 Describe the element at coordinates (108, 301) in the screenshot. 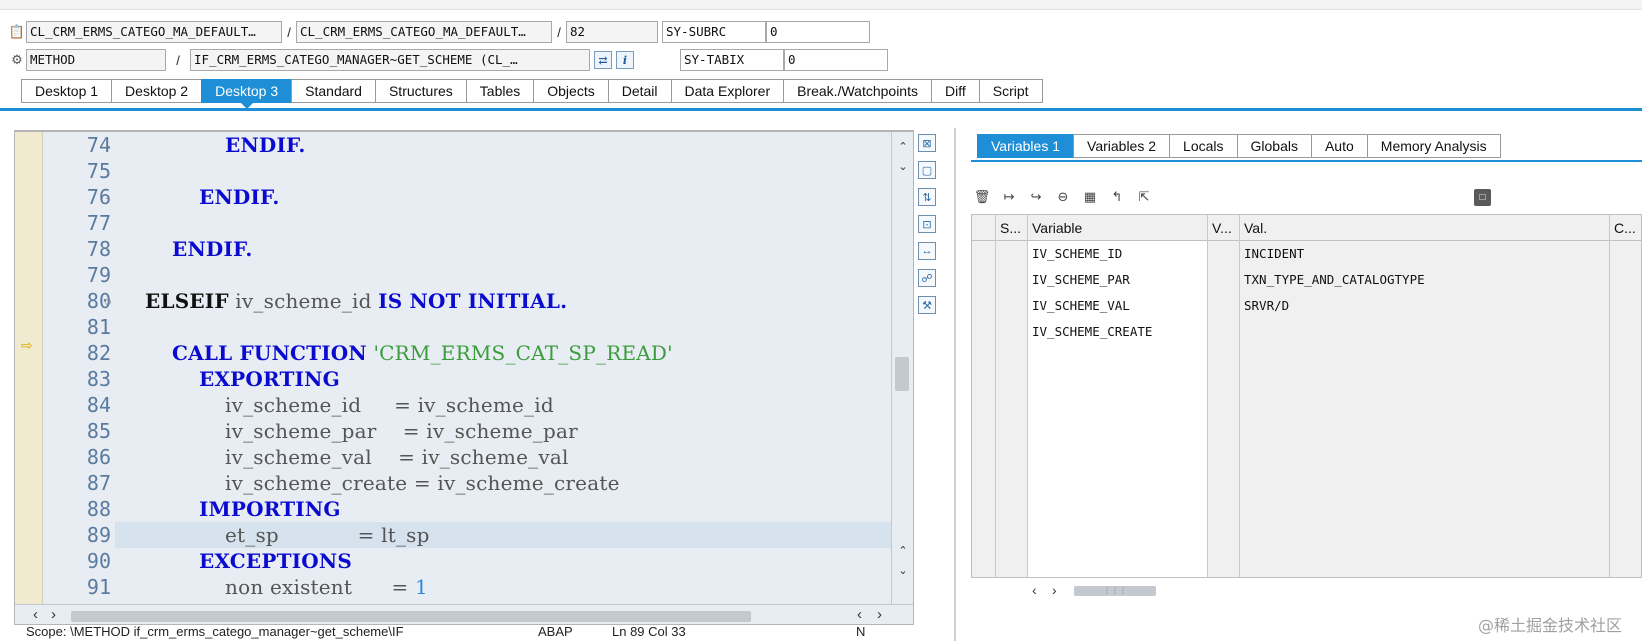

I see `fold-marker: ○` at that location.